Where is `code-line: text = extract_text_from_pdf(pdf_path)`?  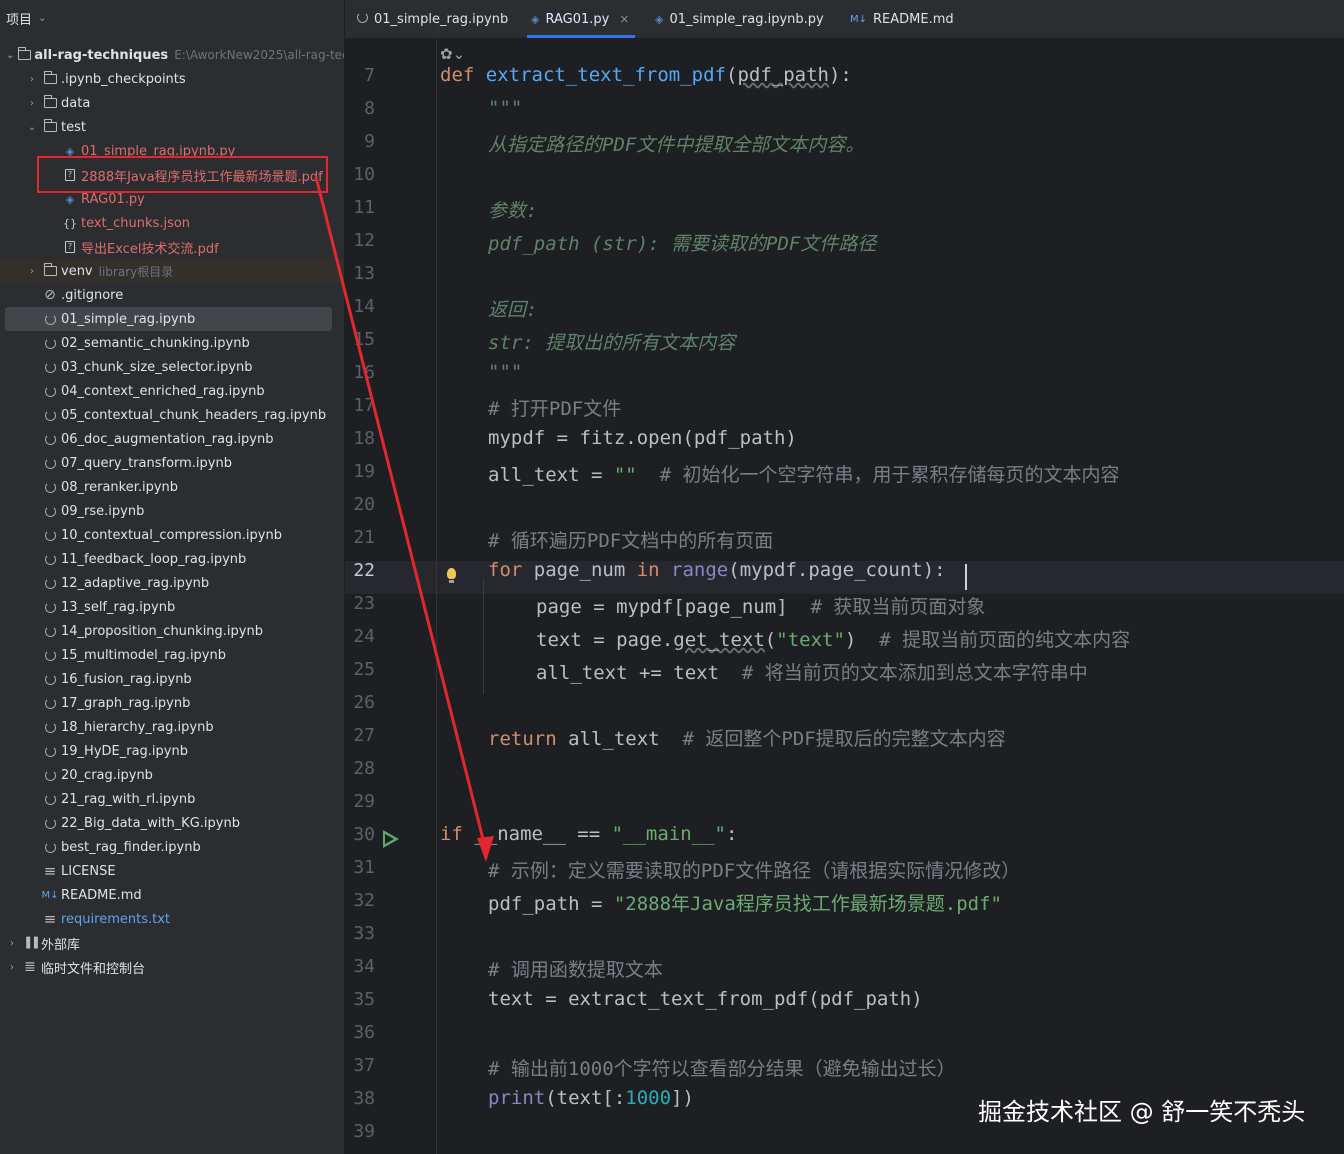 code-line: text = extract_text_from_pdf(pdf_path) is located at coordinates (705, 999).